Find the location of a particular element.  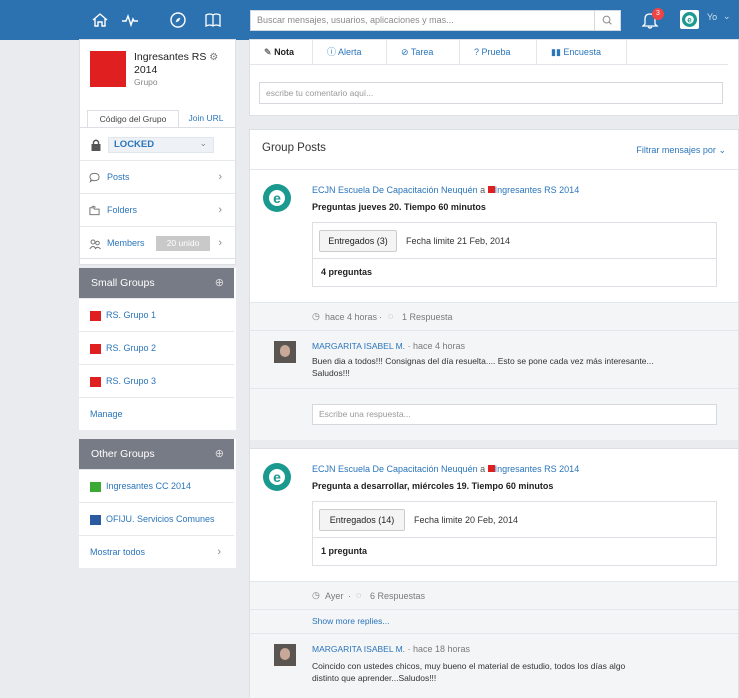

tab-alert: ⓘ Alerta is located at coordinates (350, 52).